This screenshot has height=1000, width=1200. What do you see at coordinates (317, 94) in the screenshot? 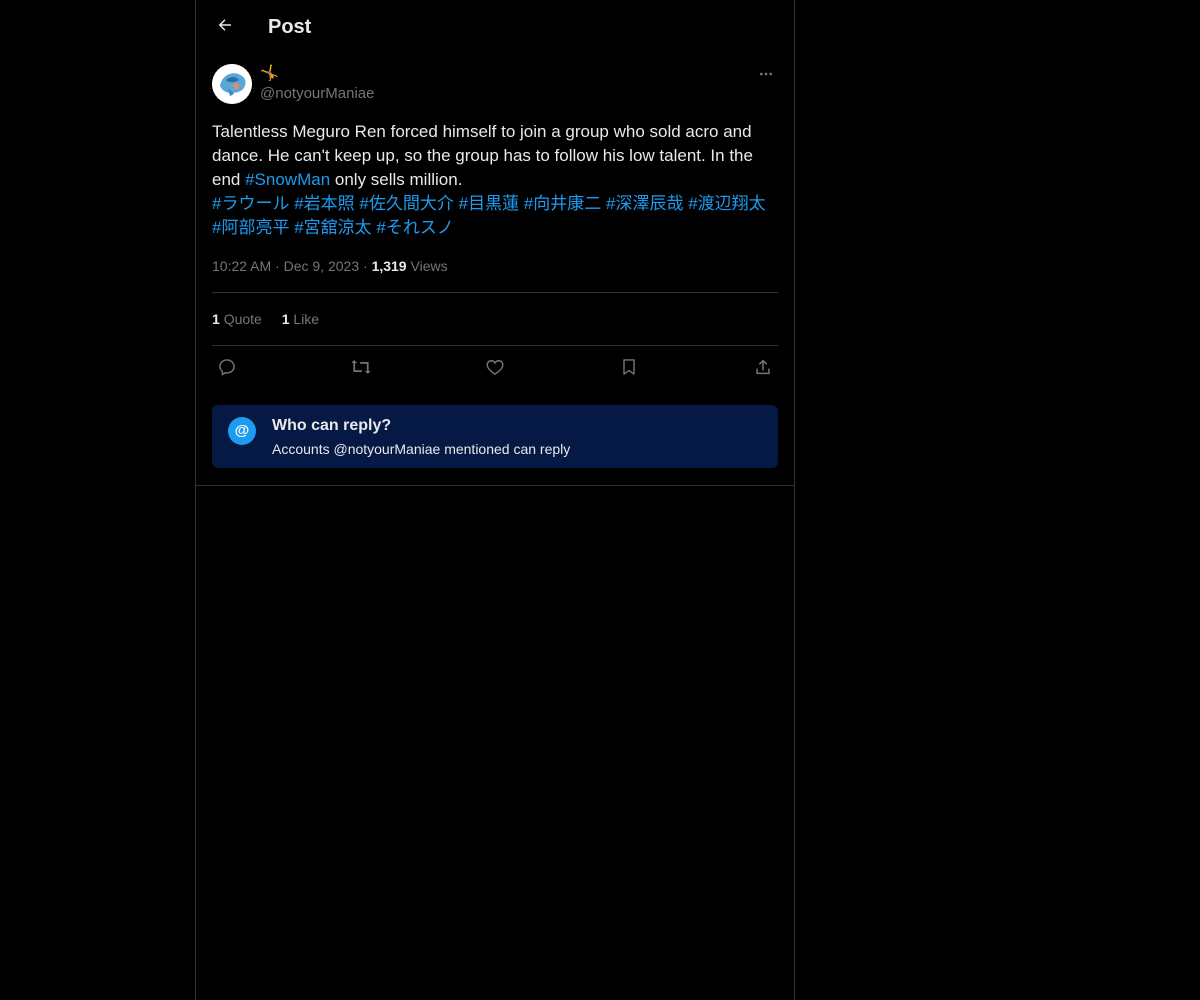
I see `user-handle: @notyourManiae` at bounding box center [317, 94].